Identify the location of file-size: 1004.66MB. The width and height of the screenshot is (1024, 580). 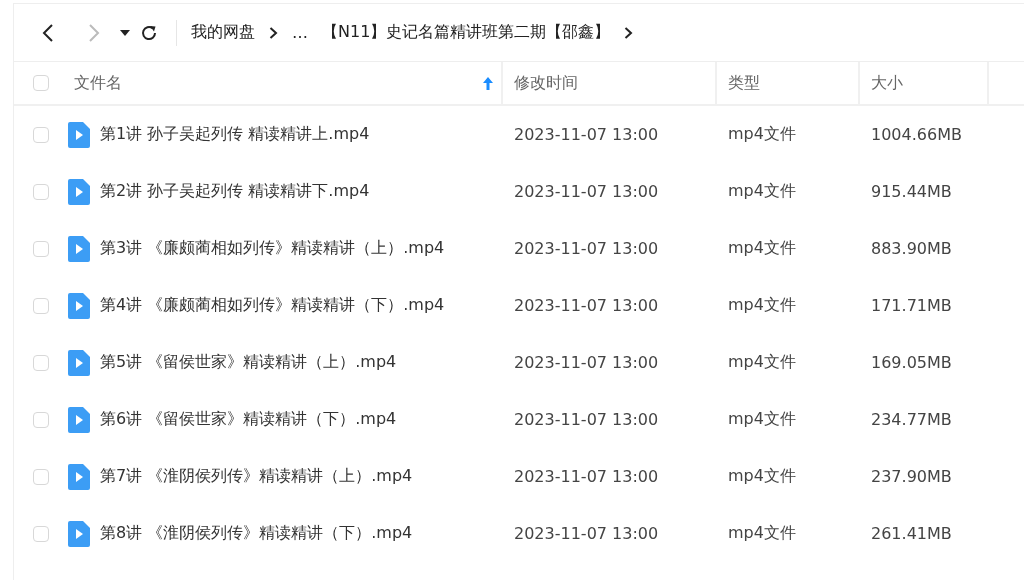
(916, 134).